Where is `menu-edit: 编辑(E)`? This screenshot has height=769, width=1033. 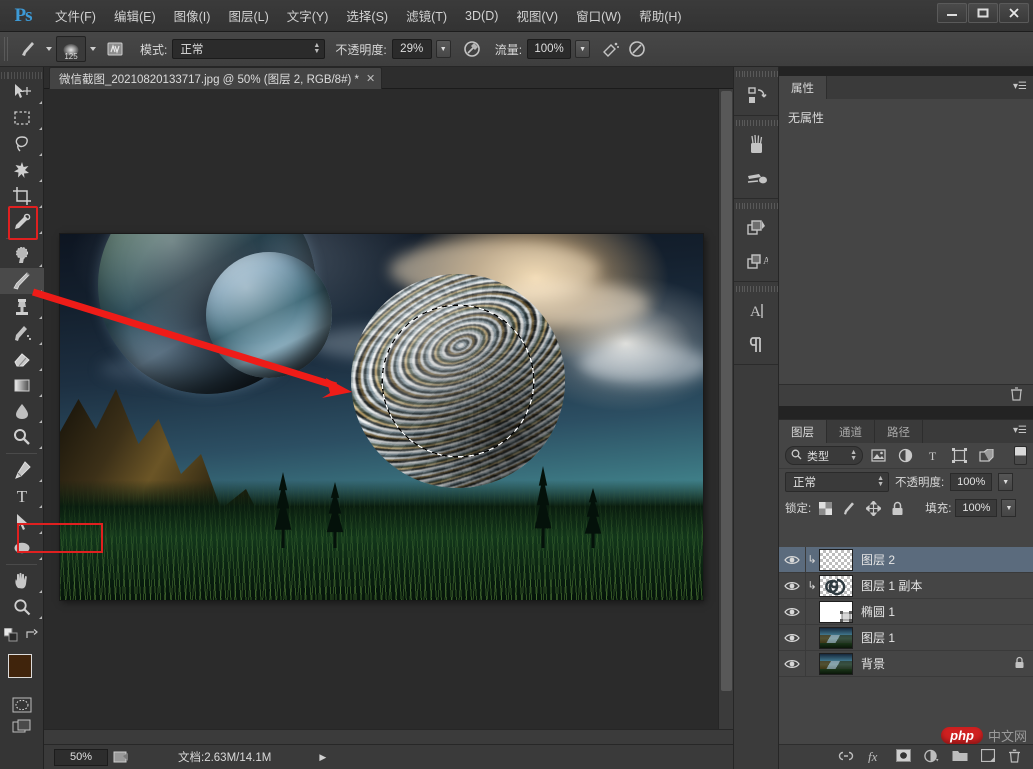
menu-edit: 编辑(E) is located at coordinates (135, 15).